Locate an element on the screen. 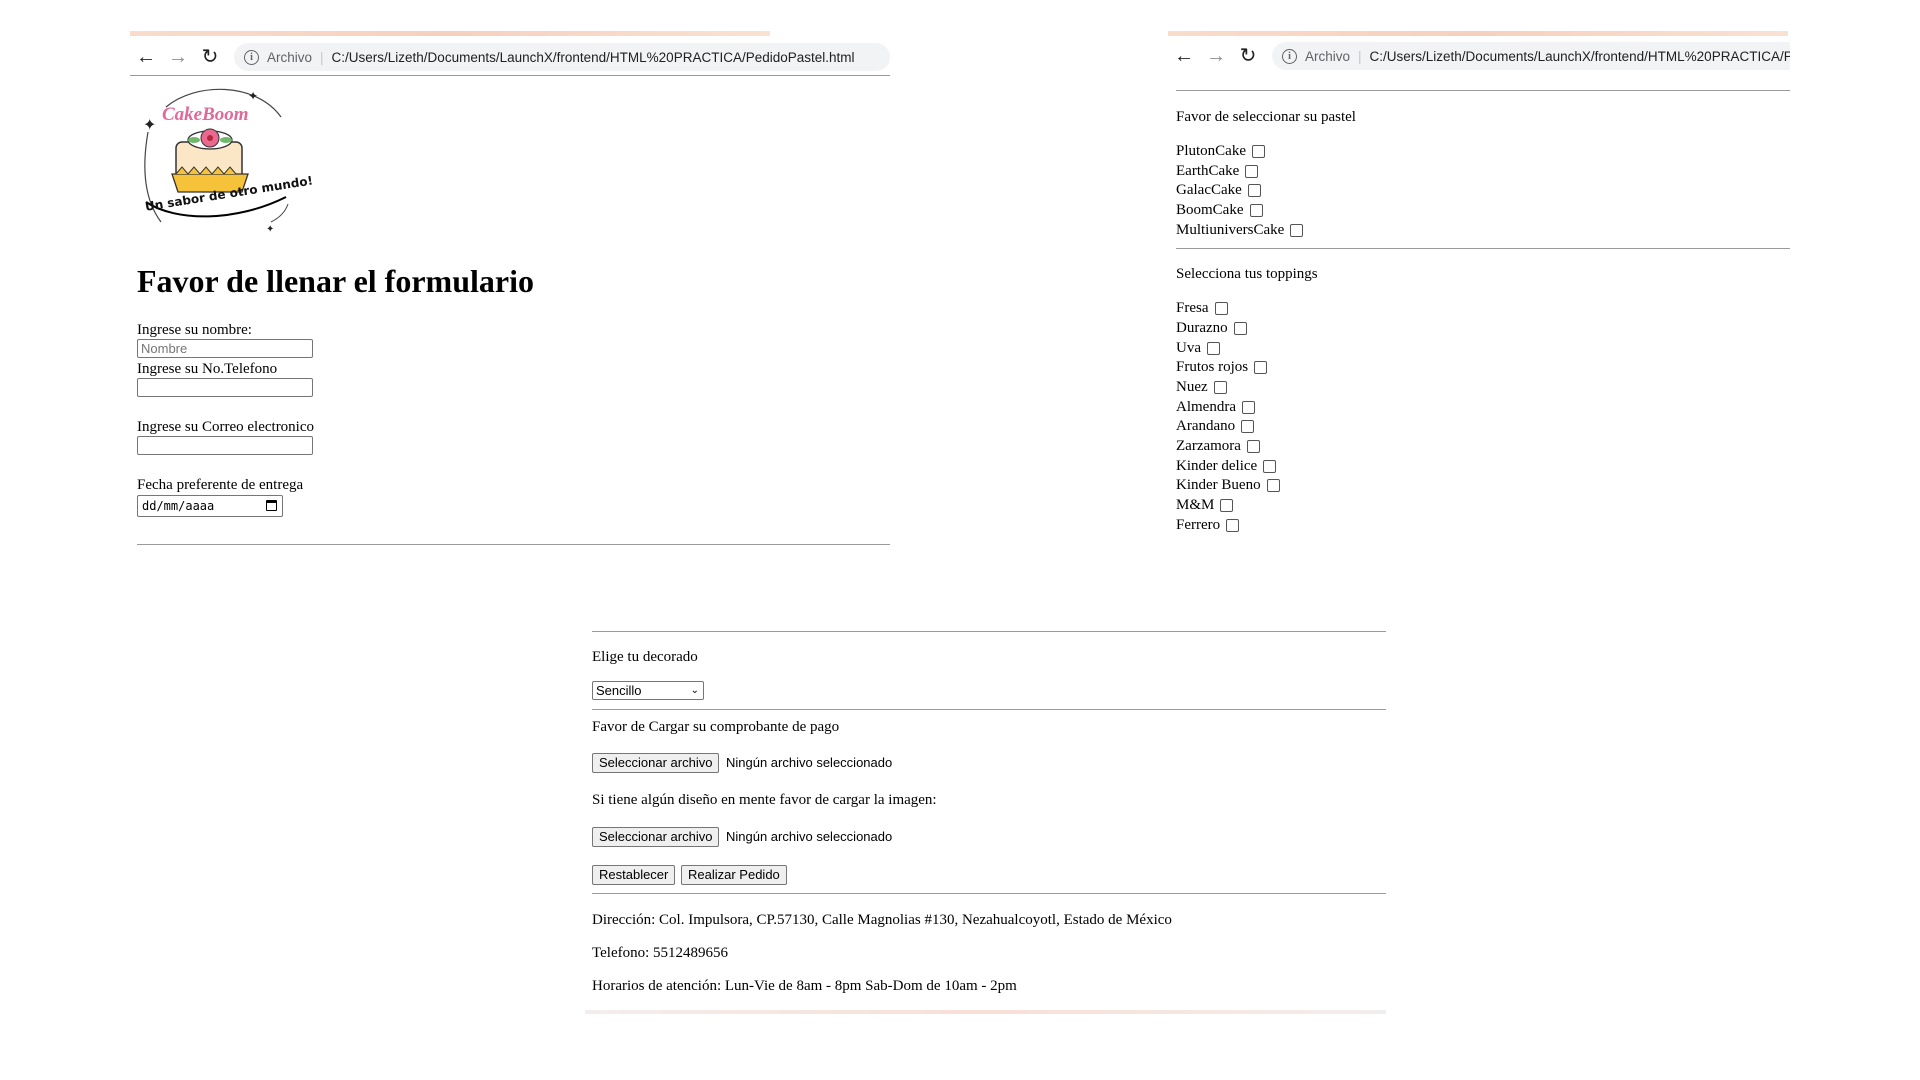  cake-option: BoomCake is located at coordinates (1219, 210).